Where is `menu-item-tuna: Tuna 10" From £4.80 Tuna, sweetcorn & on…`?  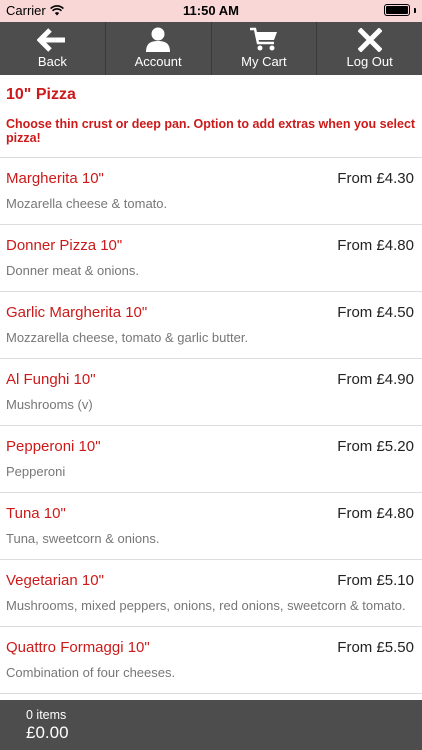
menu-item-tuna: Tuna 10" From £4.80 Tuna, sweetcorn & on… is located at coordinates (211, 526).